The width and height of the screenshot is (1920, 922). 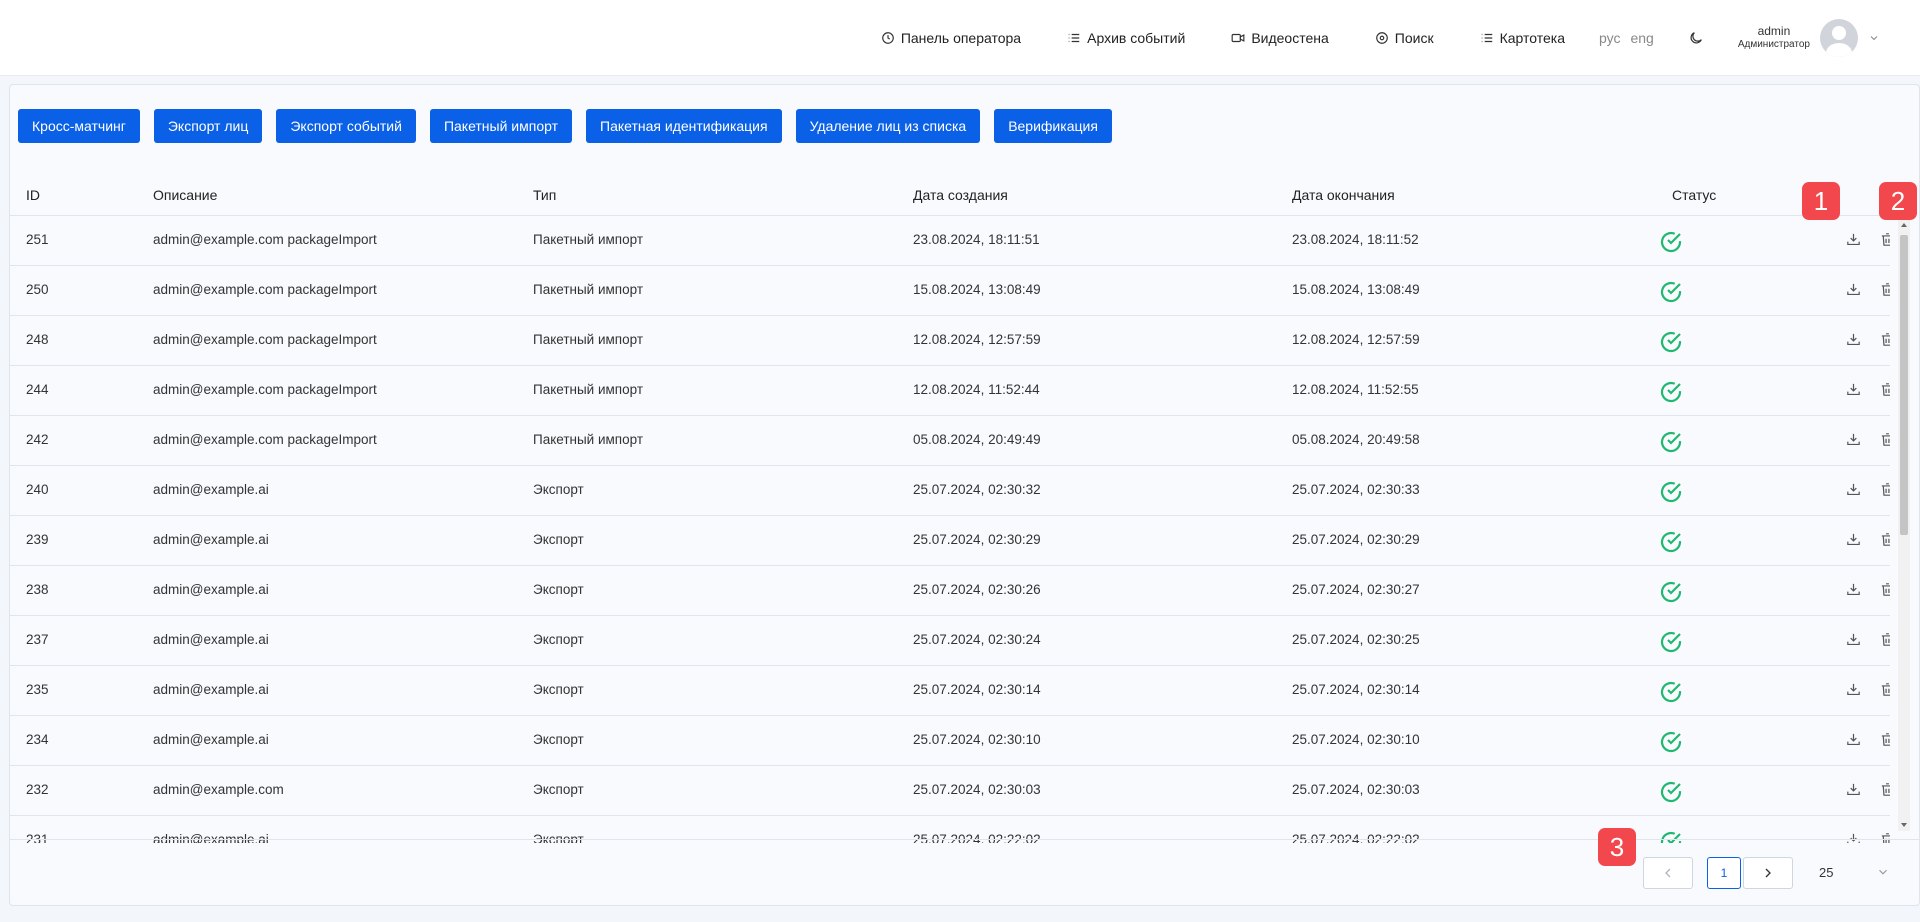 I want to click on user-role: Администратор, so click(x=1773, y=44).